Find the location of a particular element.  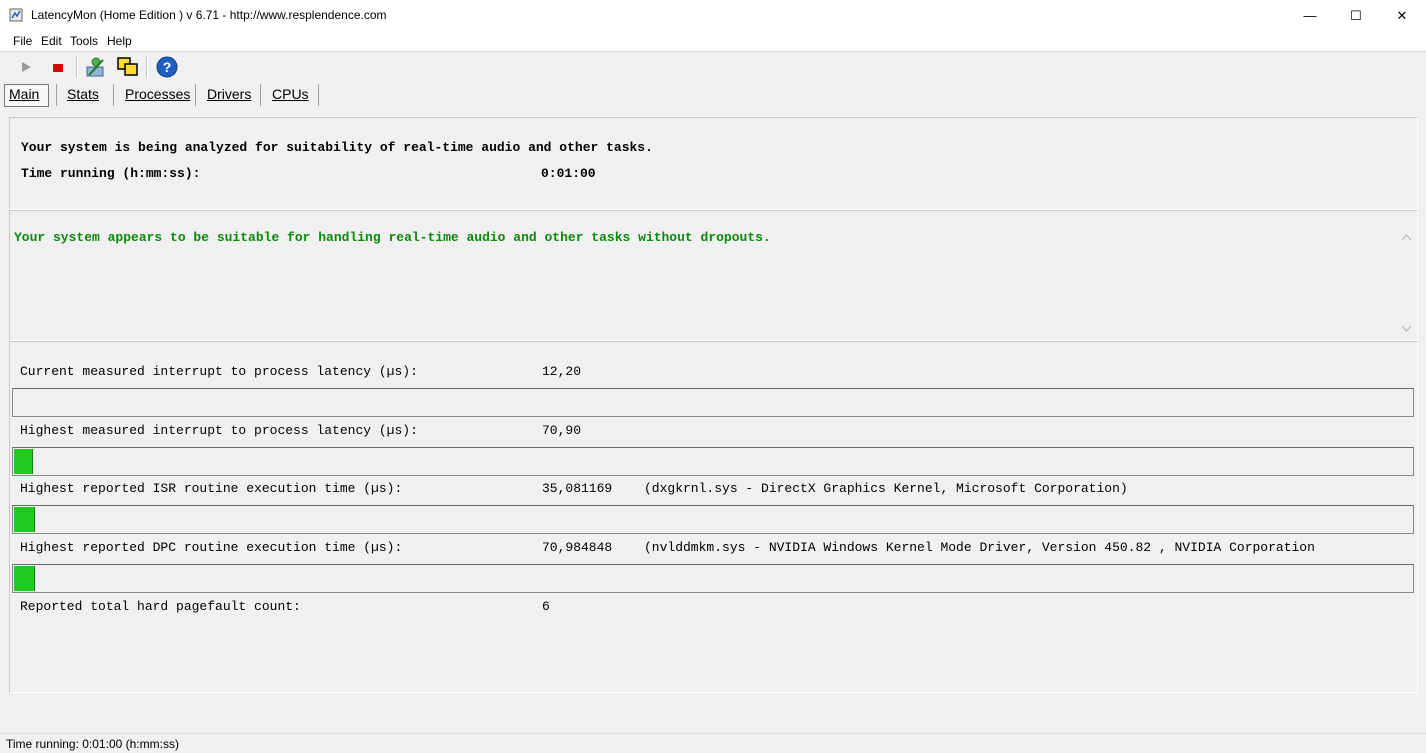

tab-main: Main is located at coordinates (24, 94).